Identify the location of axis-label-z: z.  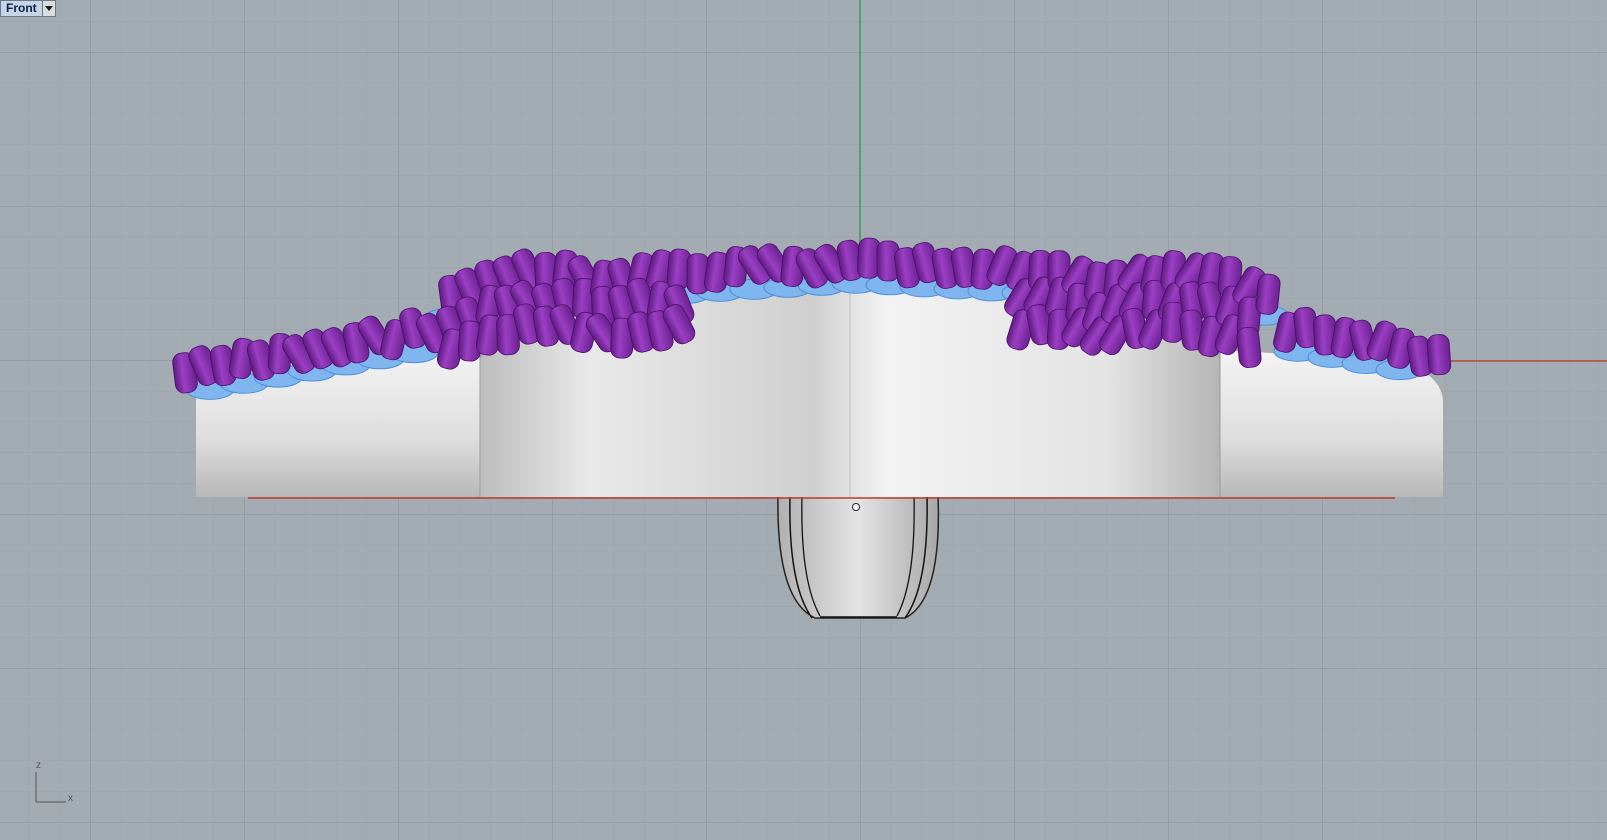
(38, 765).